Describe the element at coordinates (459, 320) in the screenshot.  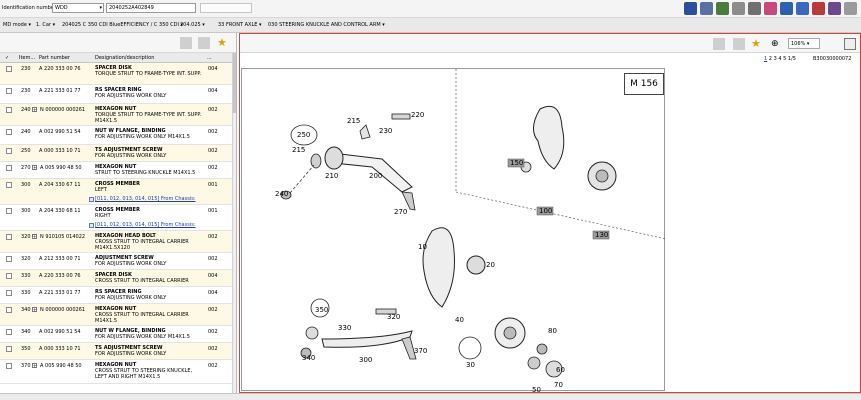
I see `callout-40: 40` at that location.